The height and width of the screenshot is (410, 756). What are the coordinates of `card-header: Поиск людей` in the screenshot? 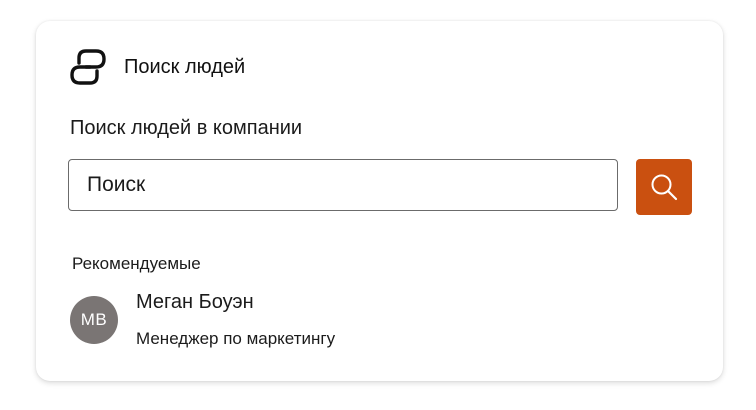 It's located at (155, 67).